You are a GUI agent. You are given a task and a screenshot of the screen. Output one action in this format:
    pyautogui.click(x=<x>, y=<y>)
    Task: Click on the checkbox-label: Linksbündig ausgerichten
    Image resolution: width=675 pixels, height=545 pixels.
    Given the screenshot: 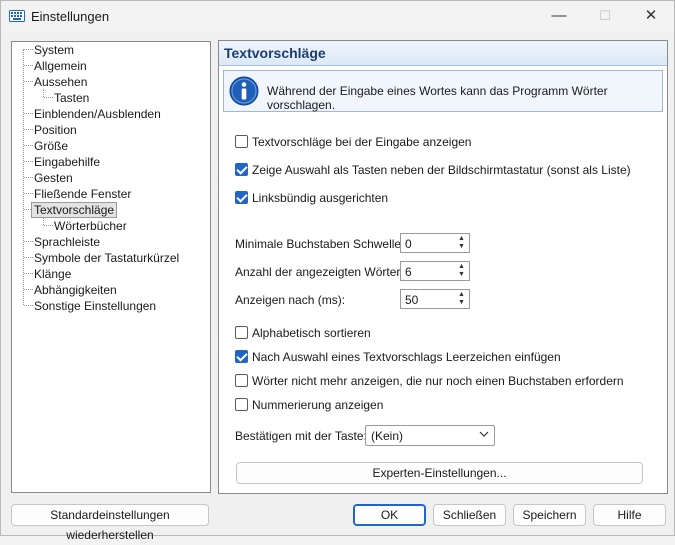 What is the action you would take?
    pyautogui.click(x=320, y=198)
    